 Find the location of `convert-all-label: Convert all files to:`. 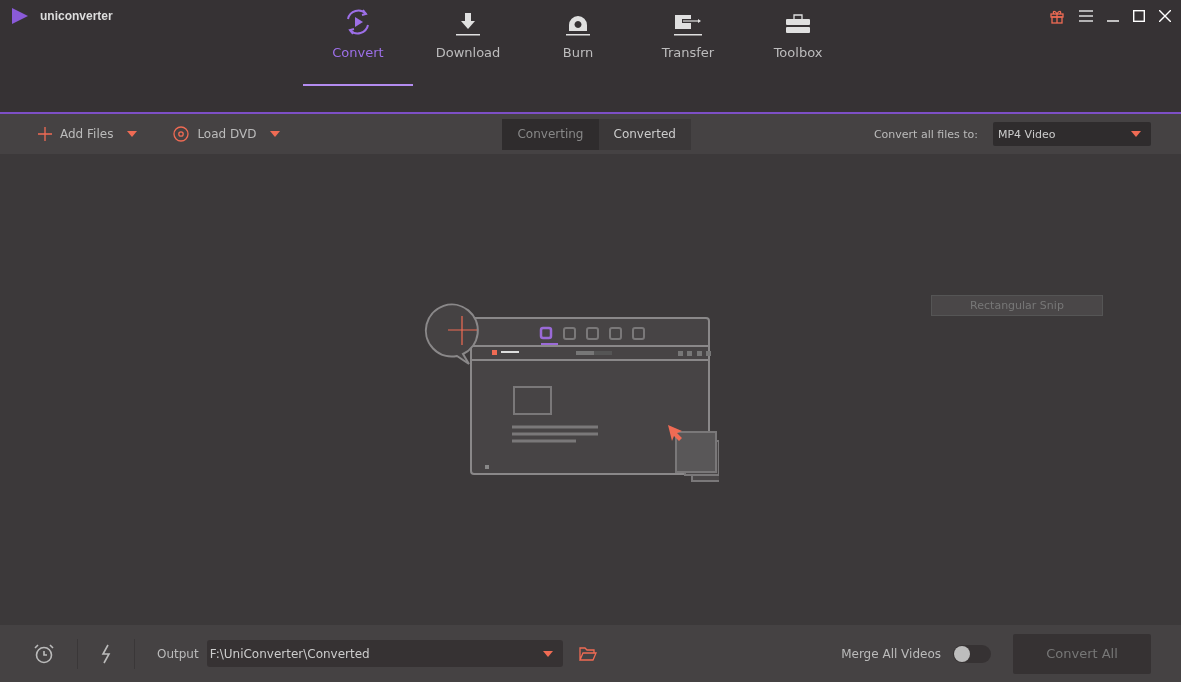

convert-all-label: Convert all files to: is located at coordinates (925, 134).